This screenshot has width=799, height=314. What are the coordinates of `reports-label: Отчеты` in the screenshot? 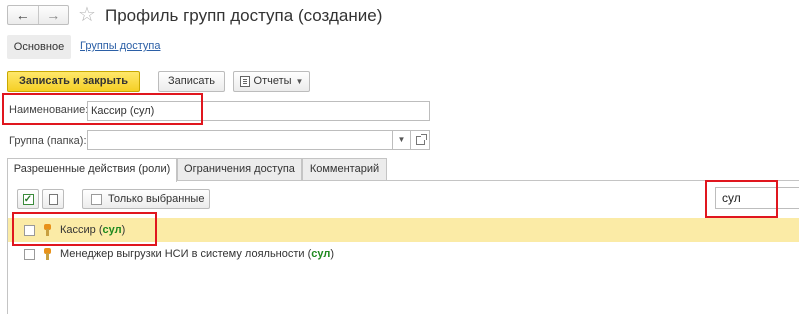 It's located at (272, 81).